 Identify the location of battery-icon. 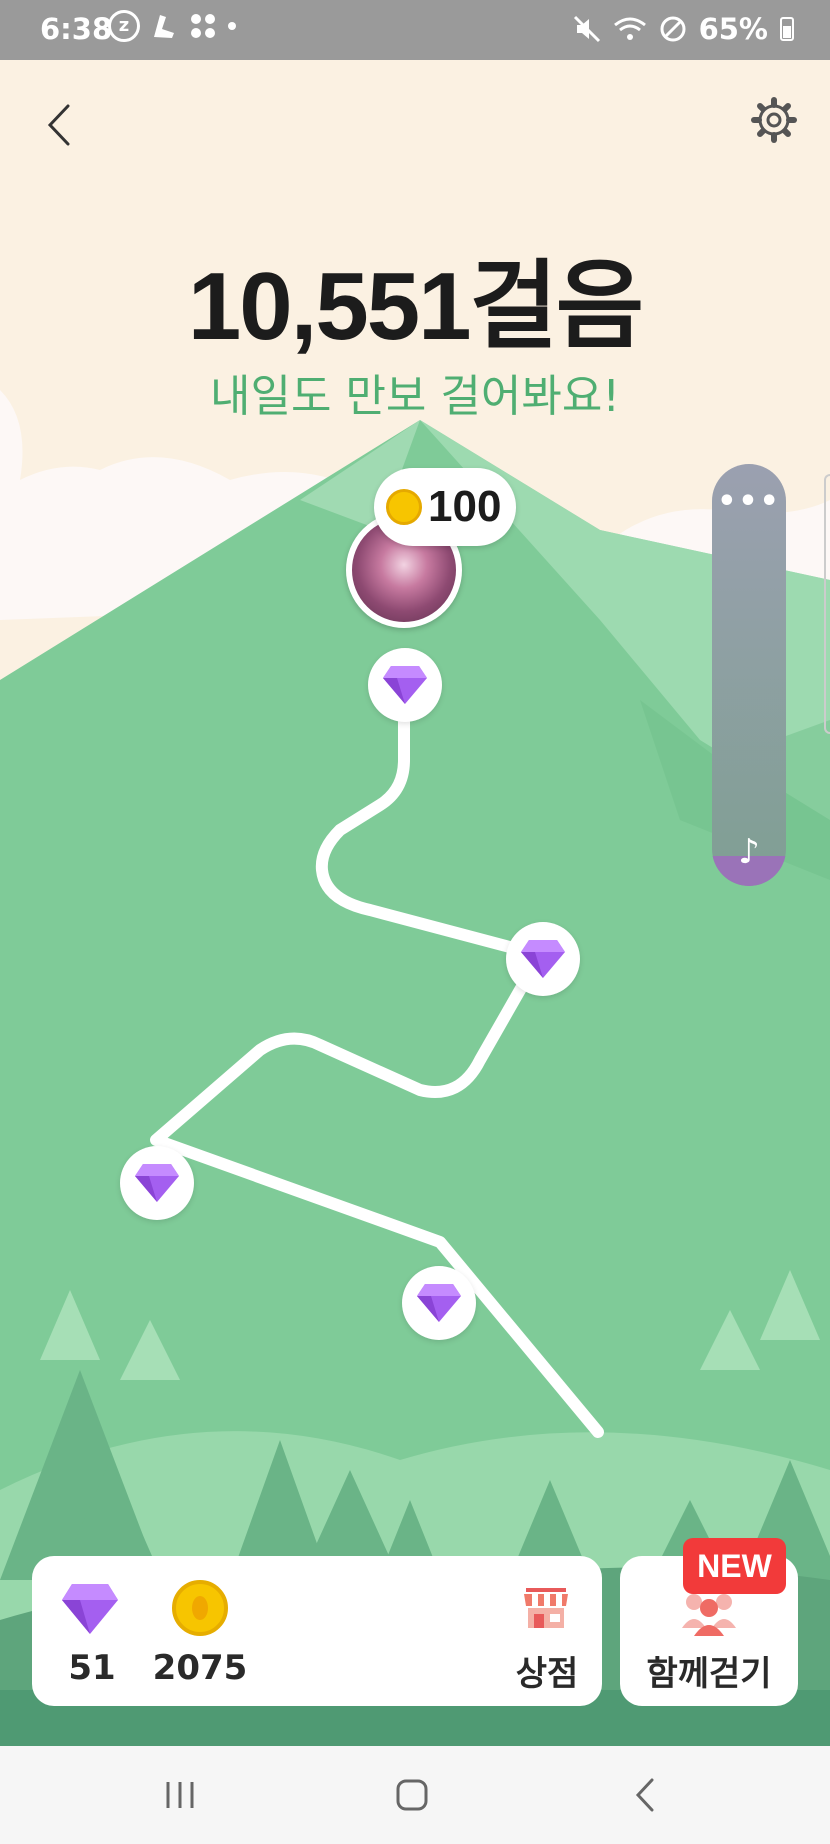
(787, 29).